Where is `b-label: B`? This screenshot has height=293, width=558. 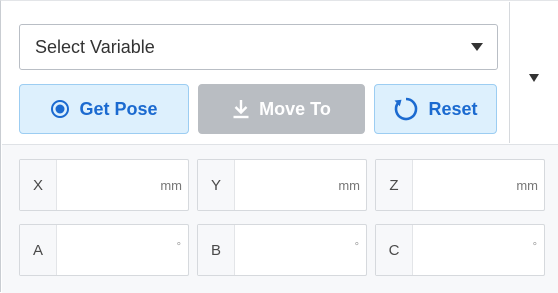 b-label: B is located at coordinates (216, 250).